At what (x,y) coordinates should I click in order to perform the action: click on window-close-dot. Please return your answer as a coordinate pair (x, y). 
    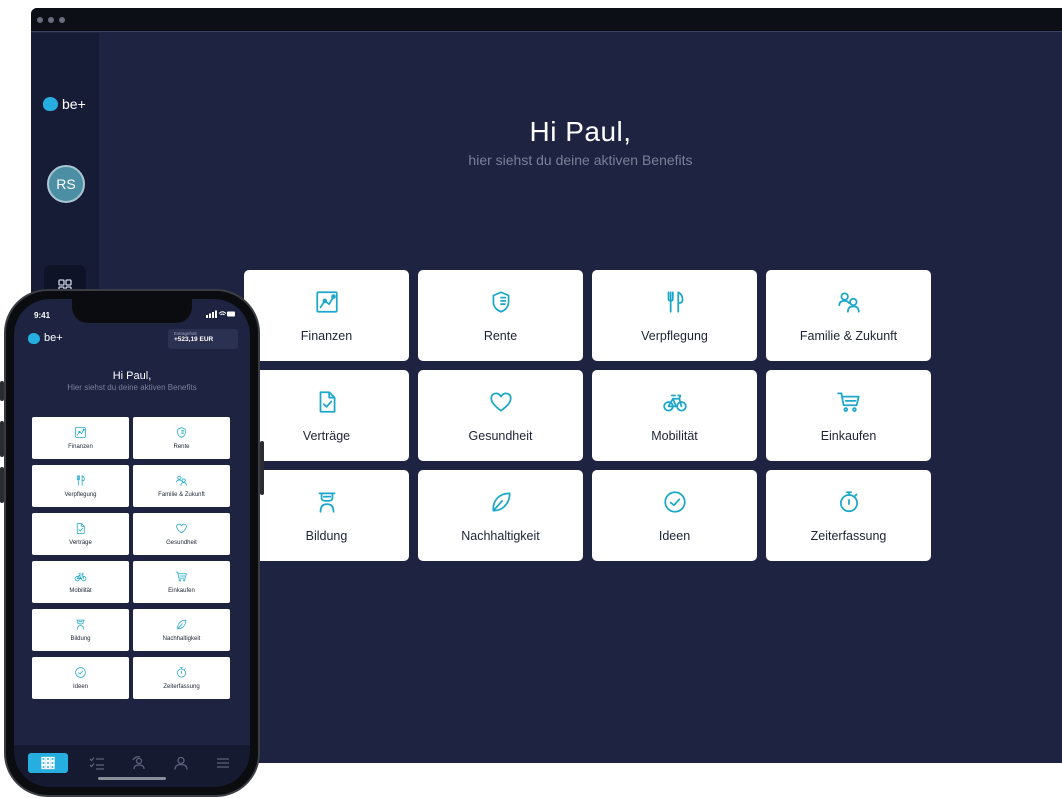
    Looking at the image, I should click on (40, 20).